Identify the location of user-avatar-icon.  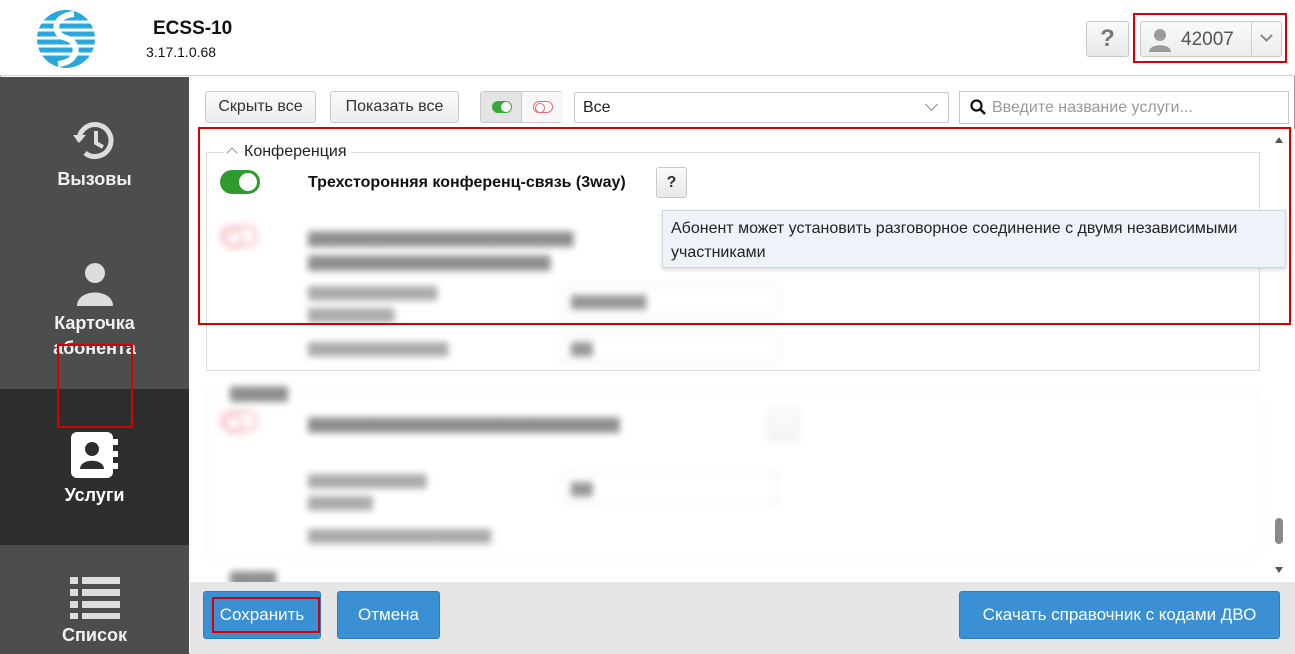
(1160, 40).